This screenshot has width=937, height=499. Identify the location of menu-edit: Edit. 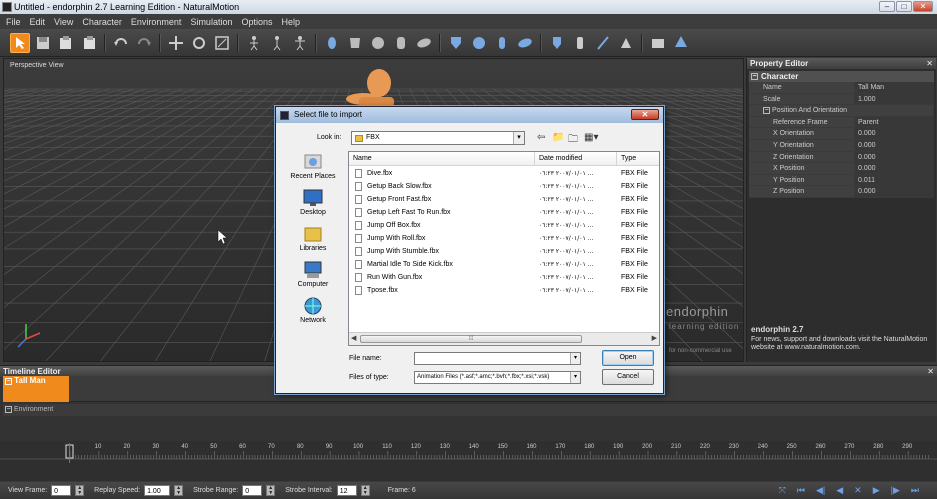
(38, 22).